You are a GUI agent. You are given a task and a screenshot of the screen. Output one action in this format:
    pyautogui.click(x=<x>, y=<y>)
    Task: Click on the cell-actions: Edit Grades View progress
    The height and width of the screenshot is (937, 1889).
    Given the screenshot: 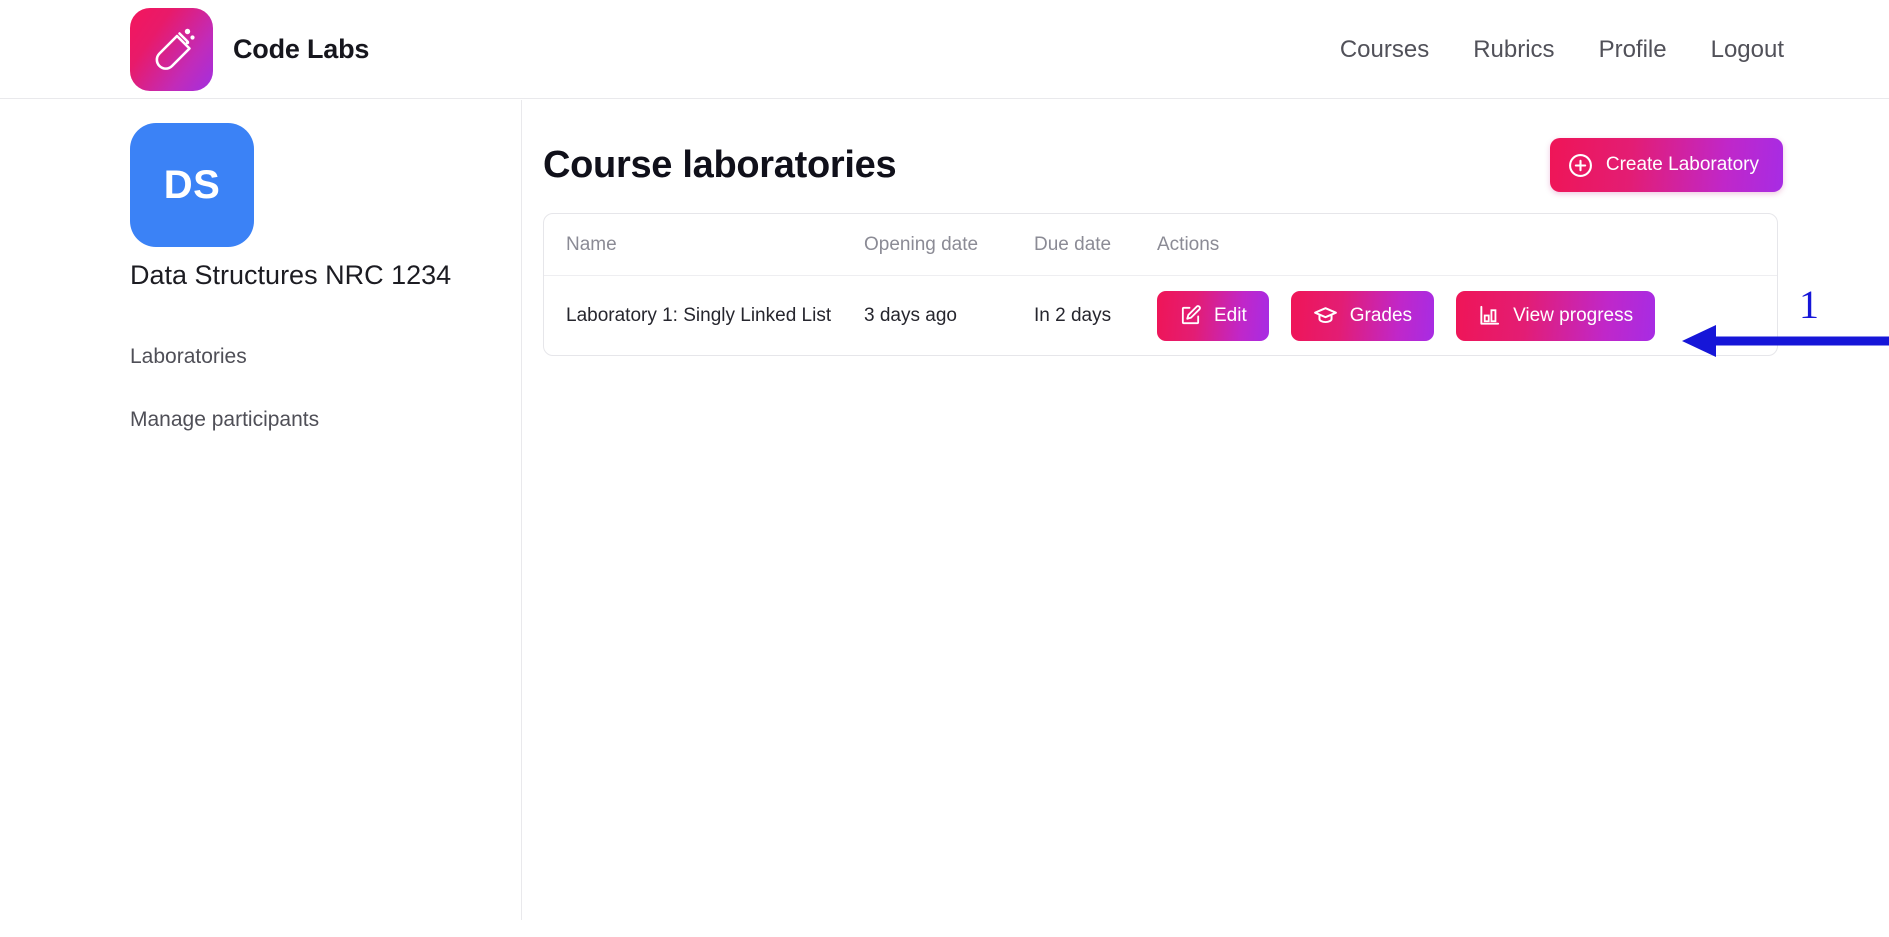 What is the action you would take?
    pyautogui.click(x=1467, y=315)
    